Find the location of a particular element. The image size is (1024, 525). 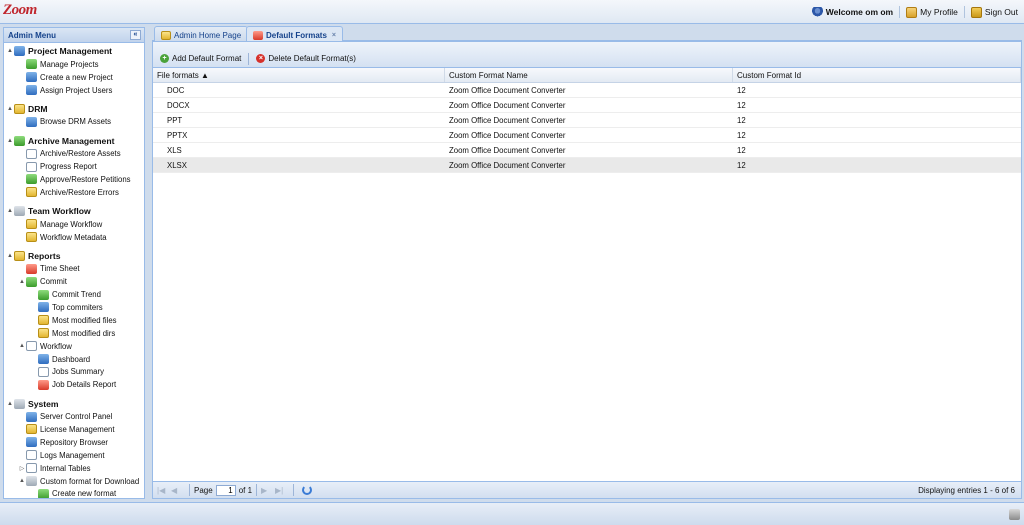

menu-item-top-commiters: Top commiters is located at coordinates (74, 307).